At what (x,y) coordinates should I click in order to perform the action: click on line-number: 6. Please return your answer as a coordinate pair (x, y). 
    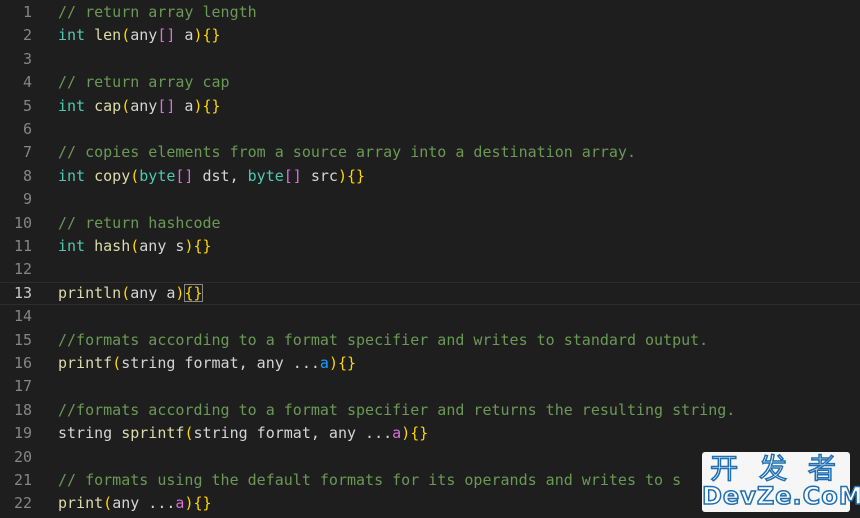
    Looking at the image, I should click on (27, 129).